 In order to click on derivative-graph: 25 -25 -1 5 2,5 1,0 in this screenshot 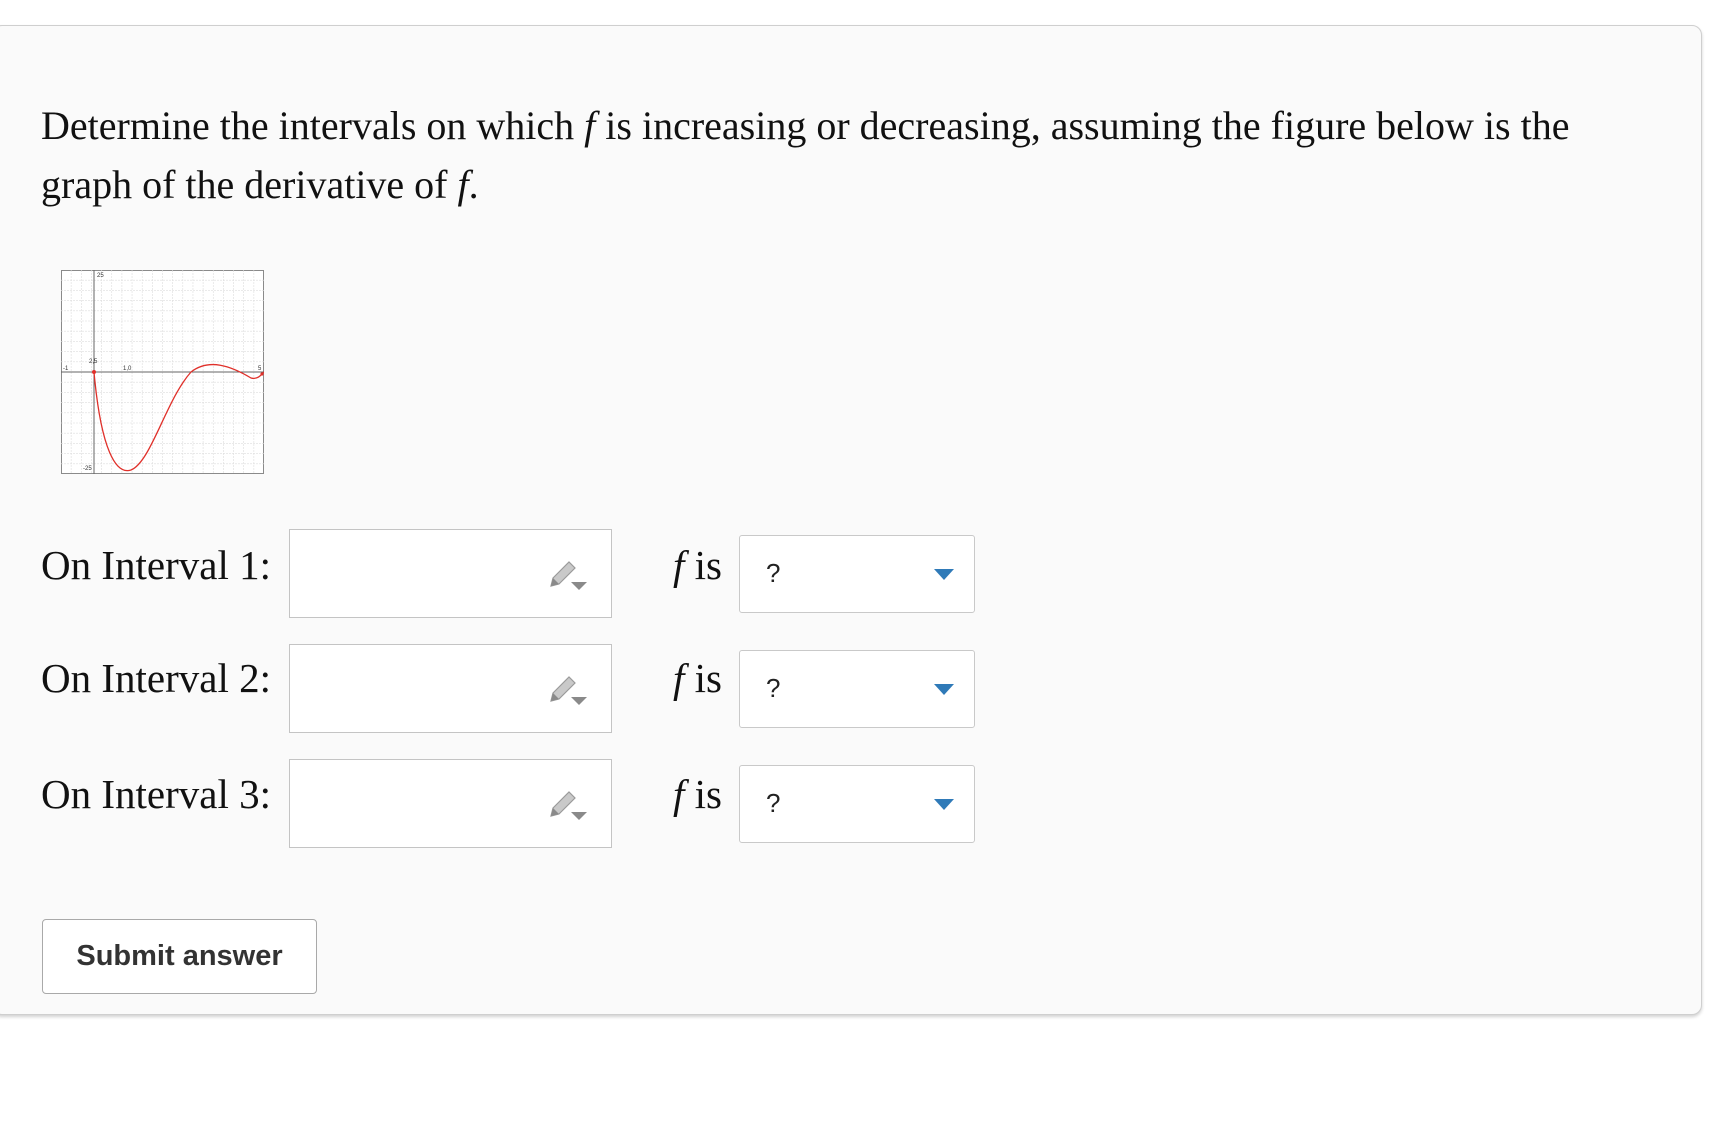, I will do `click(162, 372)`.